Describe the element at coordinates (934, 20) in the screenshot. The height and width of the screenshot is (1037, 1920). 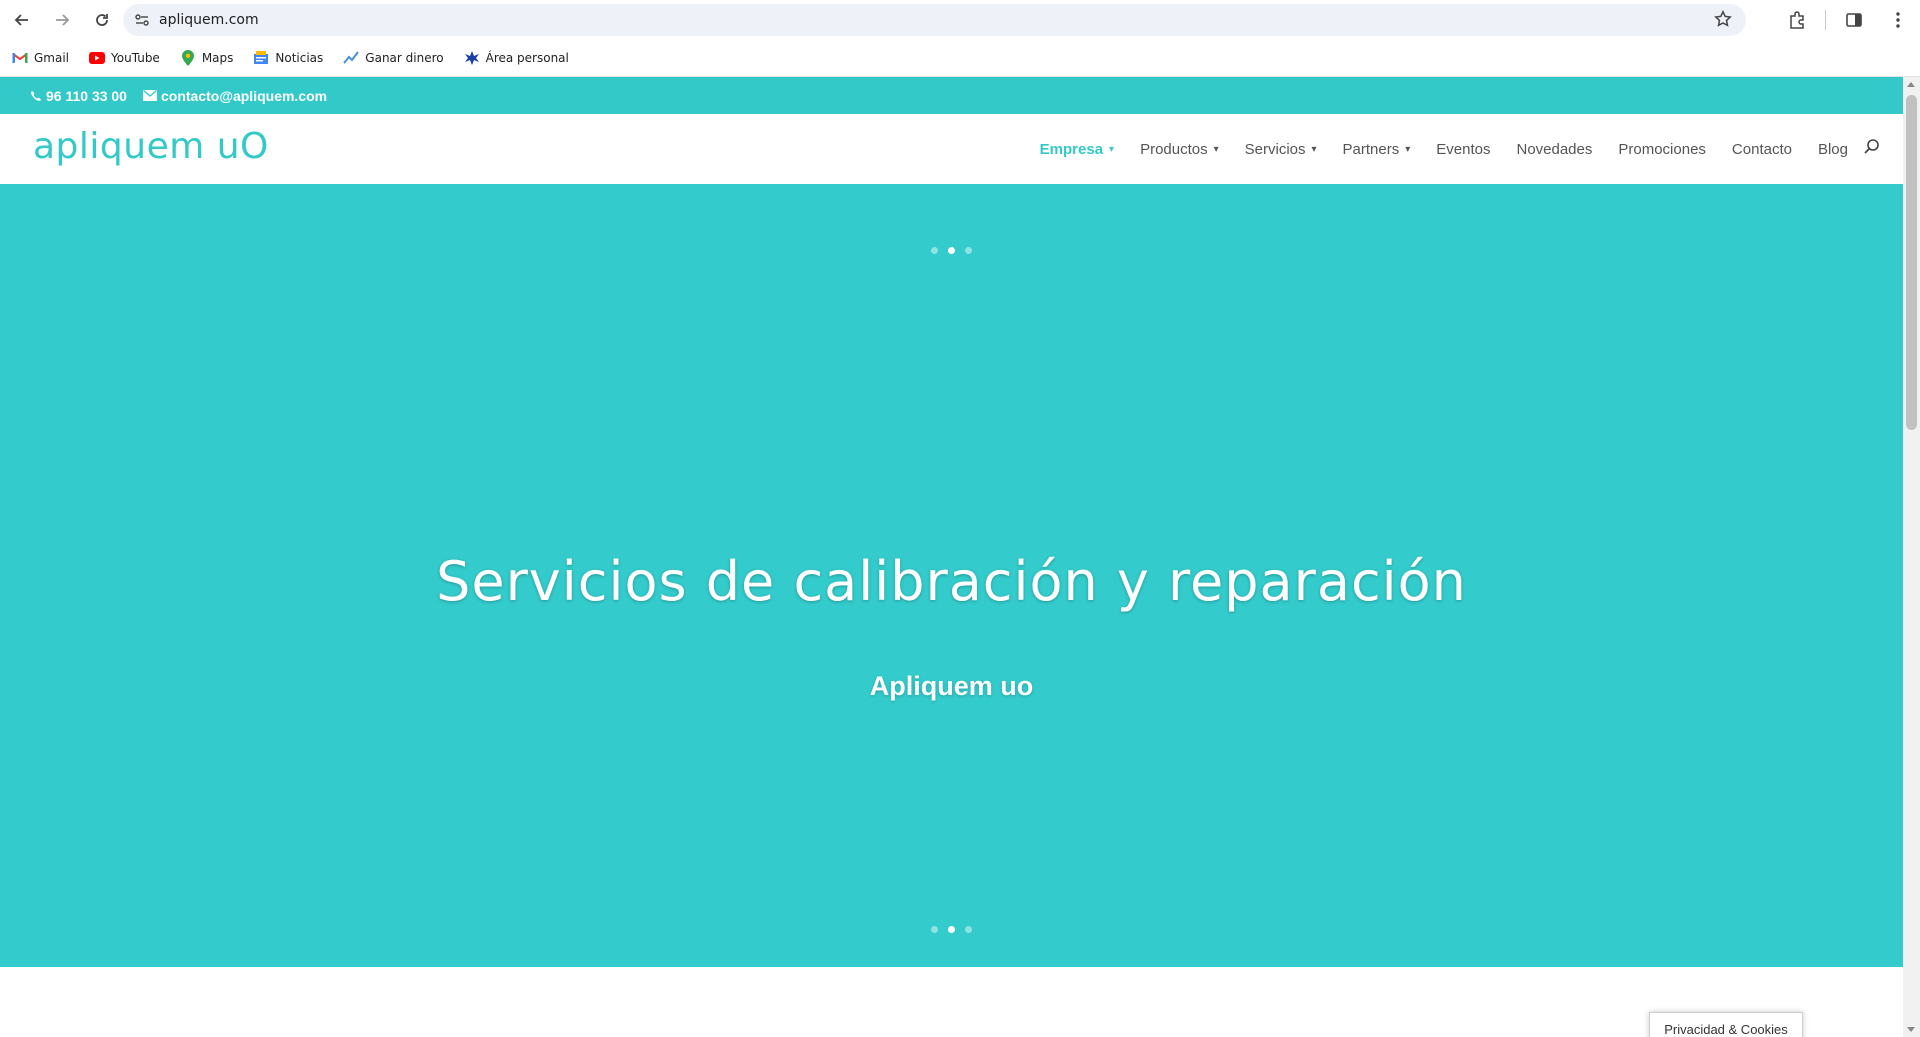
I see `address-bar: apliquem.com` at that location.